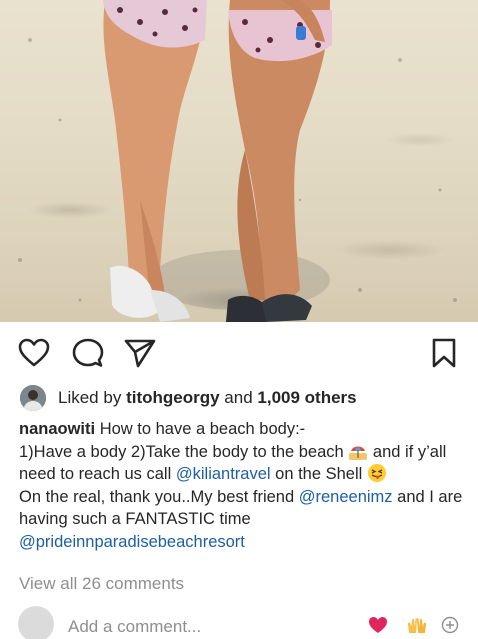  Describe the element at coordinates (101, 584) in the screenshot. I see `view-all-comments-link: View all 26 comments` at that location.